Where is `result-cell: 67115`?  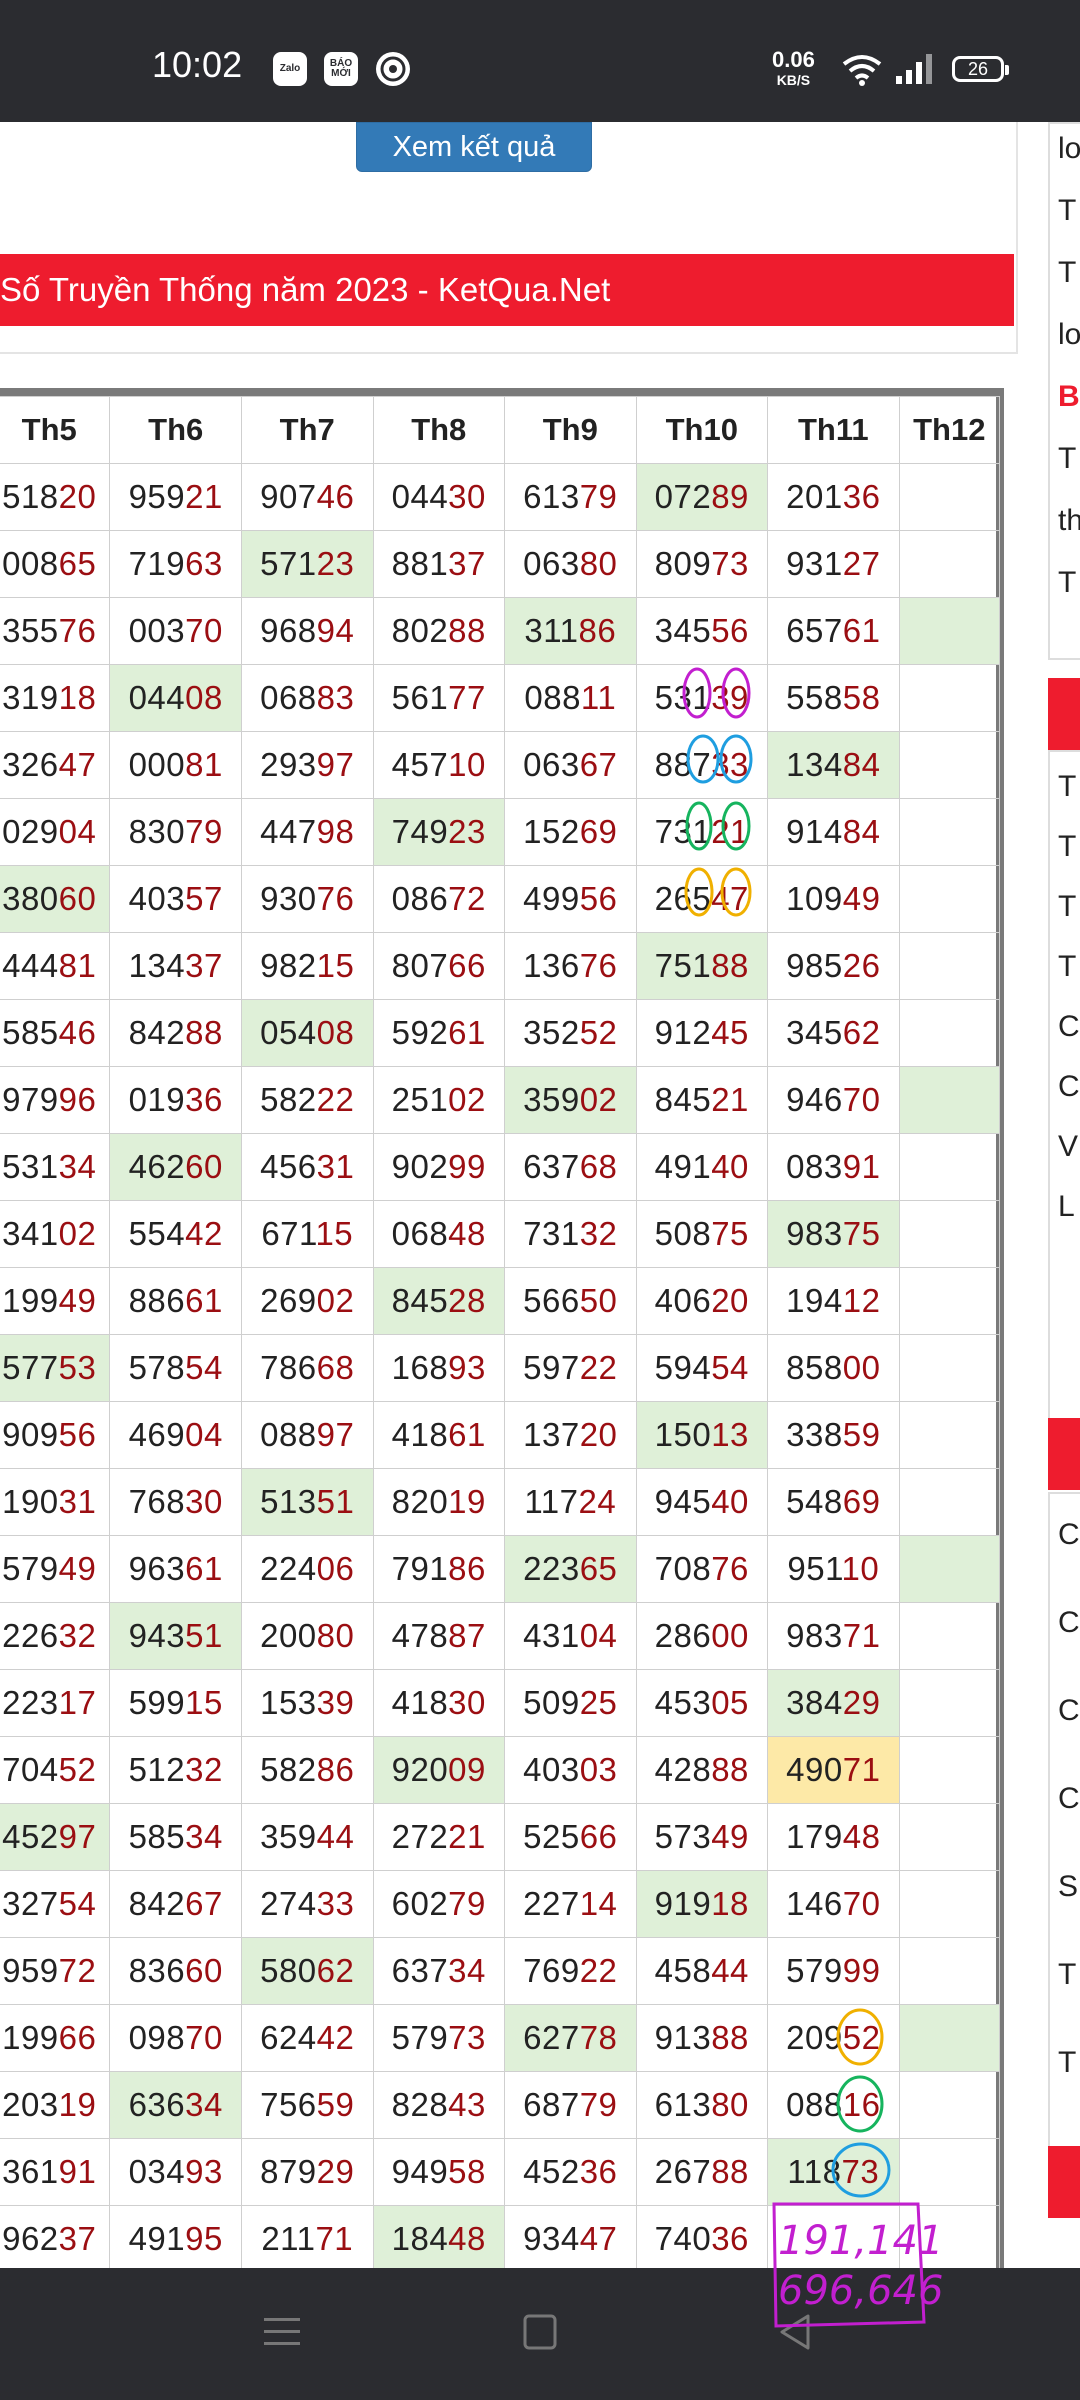 result-cell: 67115 is located at coordinates (307, 1234).